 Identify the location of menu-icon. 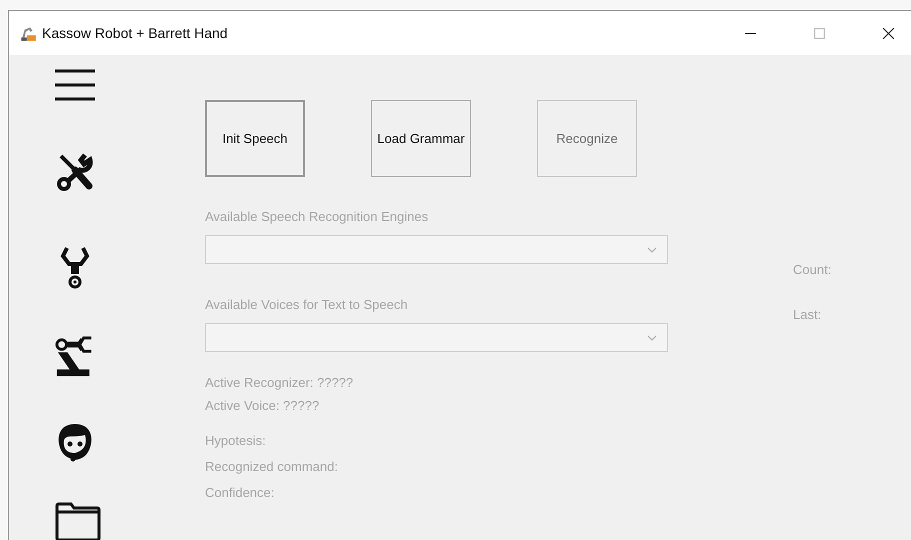
(75, 85).